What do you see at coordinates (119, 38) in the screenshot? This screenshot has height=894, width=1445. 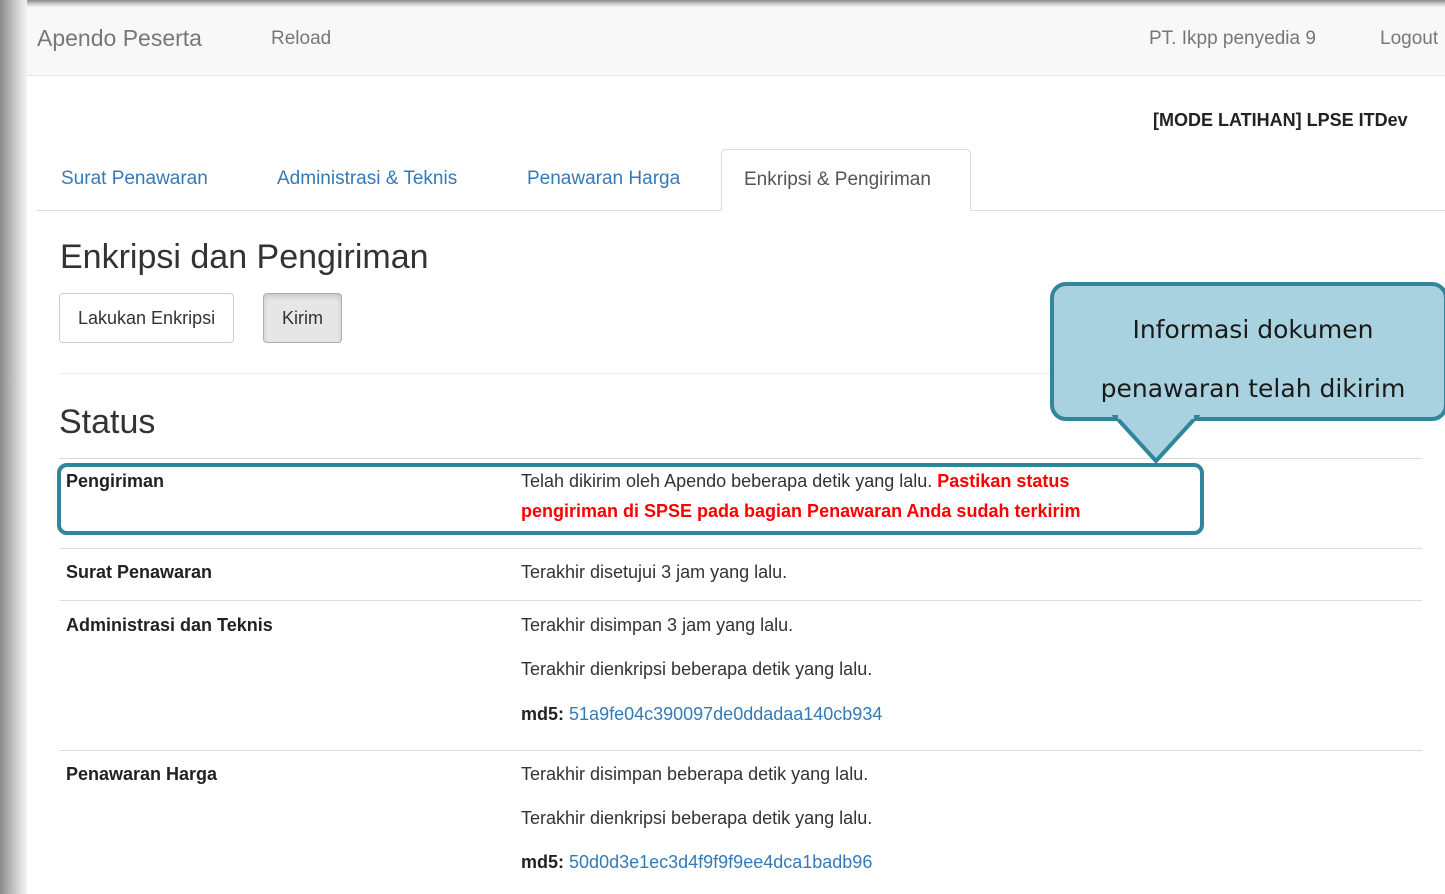 I see `brand-title: Apendo Peserta` at bounding box center [119, 38].